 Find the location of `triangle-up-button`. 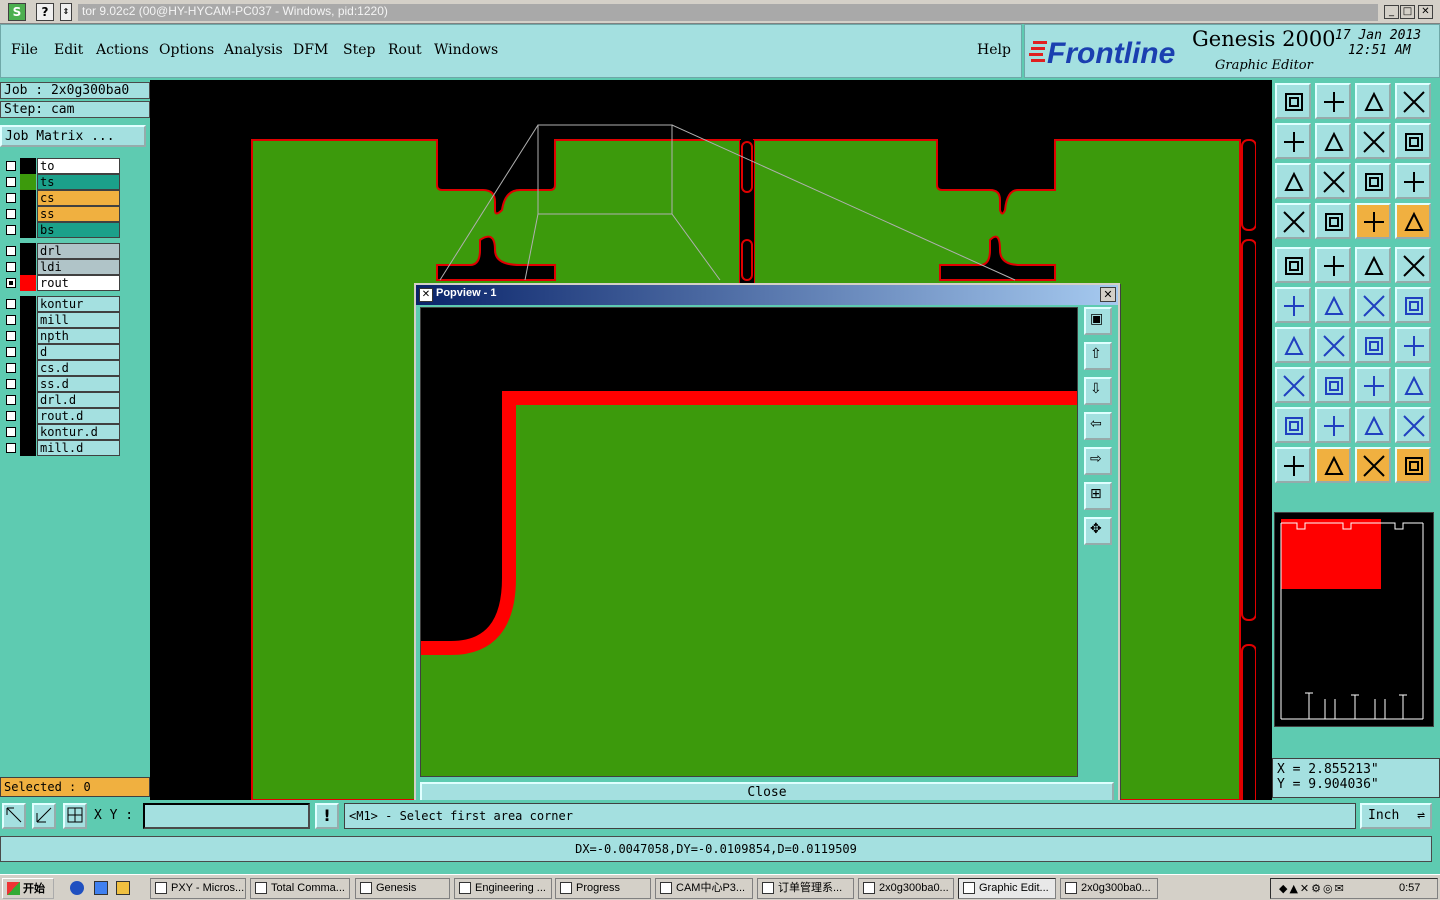

triangle-up-button is located at coordinates (1373, 425).